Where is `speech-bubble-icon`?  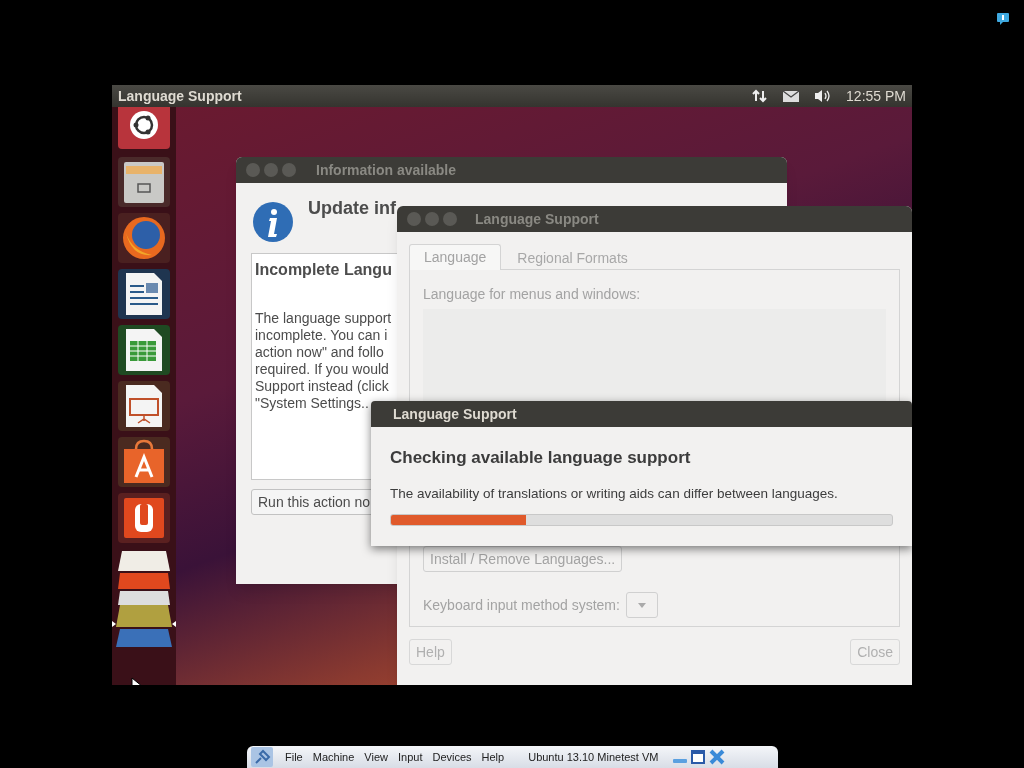 speech-bubble-icon is located at coordinates (1003, 19).